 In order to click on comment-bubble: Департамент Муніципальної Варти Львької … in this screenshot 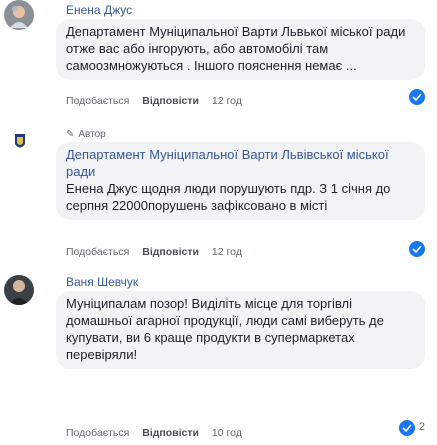, I will do `click(240, 49)`.